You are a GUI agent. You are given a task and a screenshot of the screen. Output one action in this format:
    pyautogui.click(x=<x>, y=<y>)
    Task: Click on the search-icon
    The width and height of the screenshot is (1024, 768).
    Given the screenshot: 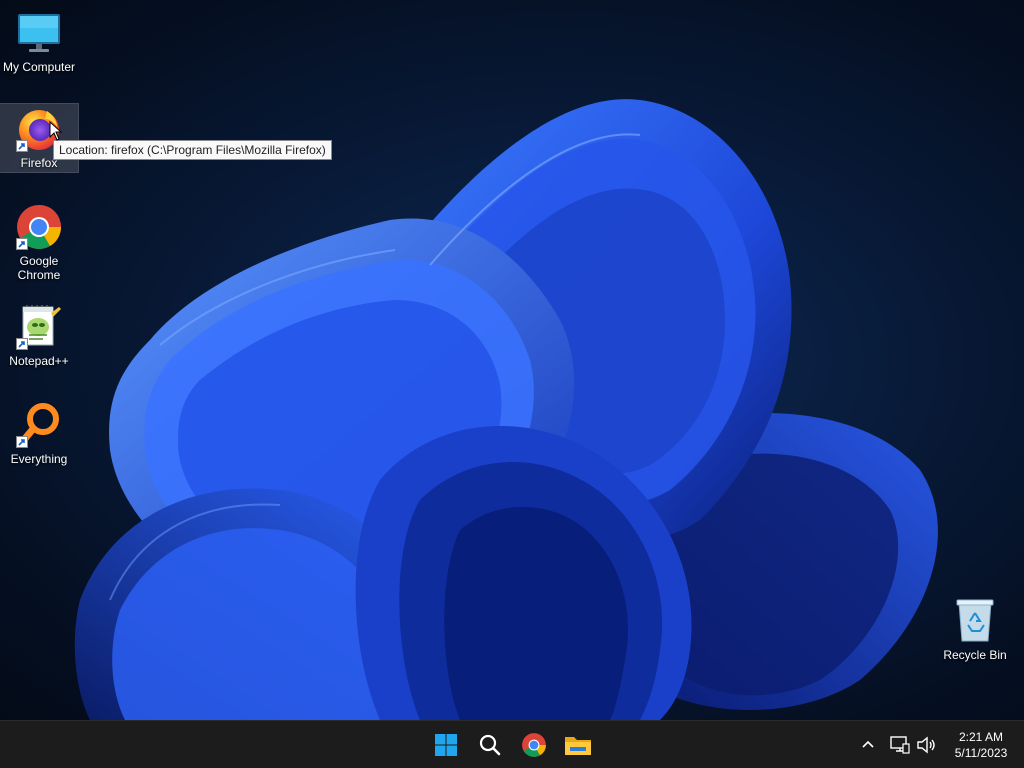 What is the action you would take?
    pyautogui.click(x=490, y=745)
    